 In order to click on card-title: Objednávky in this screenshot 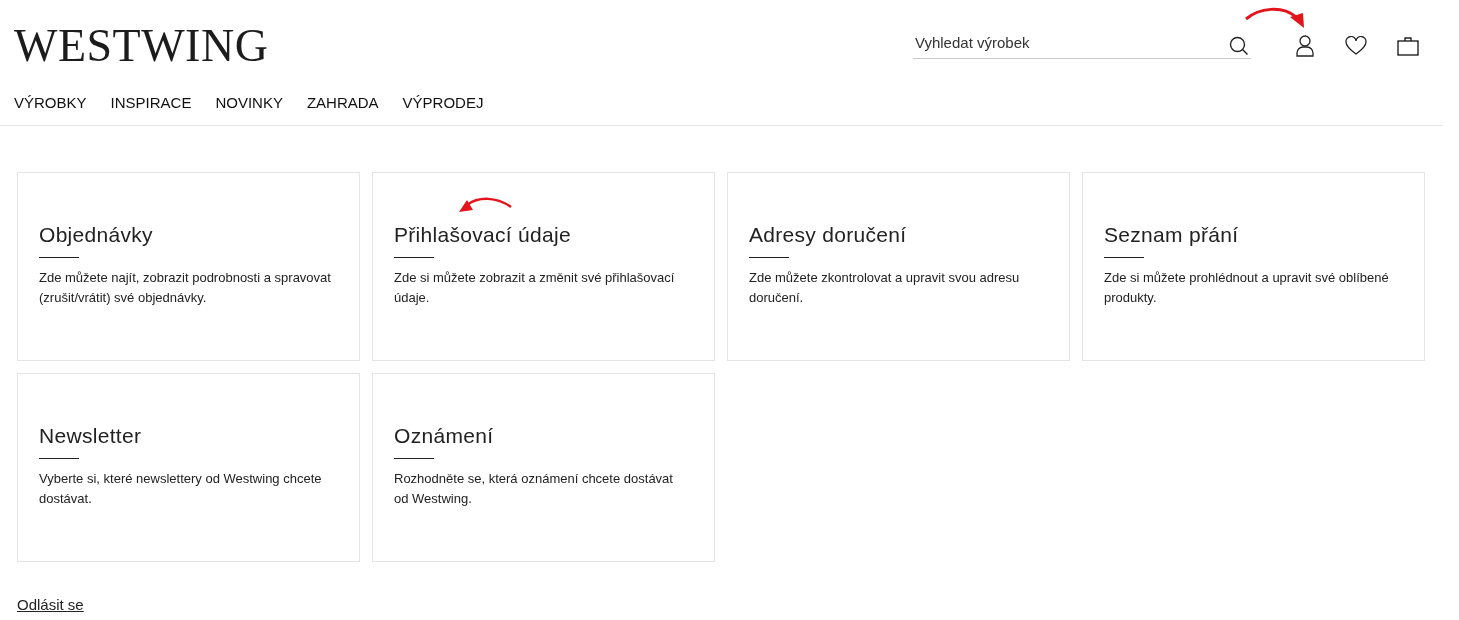, I will do `click(96, 235)`.